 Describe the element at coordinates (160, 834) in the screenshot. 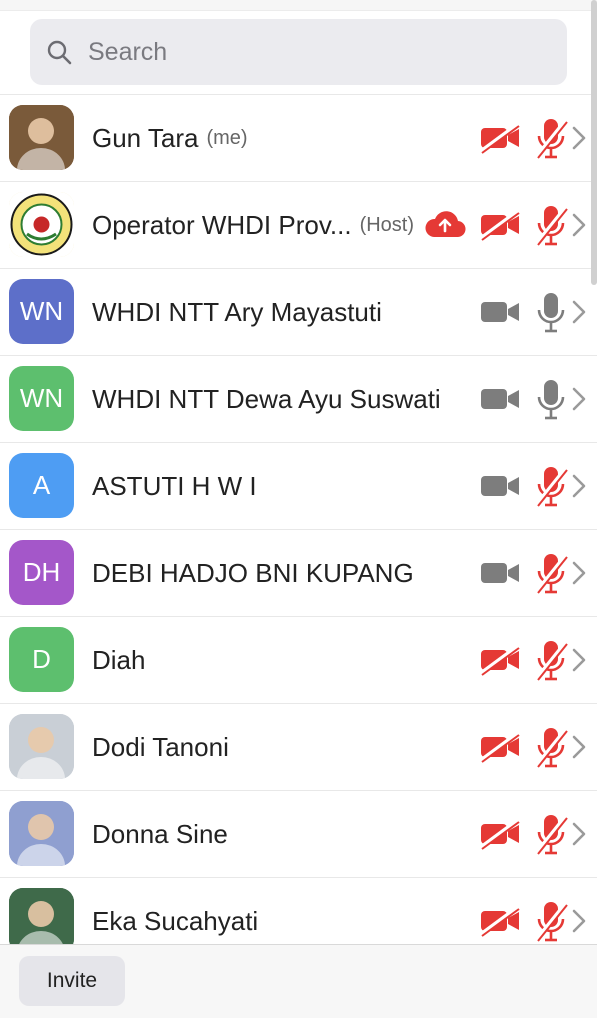

I see `participant-name-text: Donna Sine` at that location.